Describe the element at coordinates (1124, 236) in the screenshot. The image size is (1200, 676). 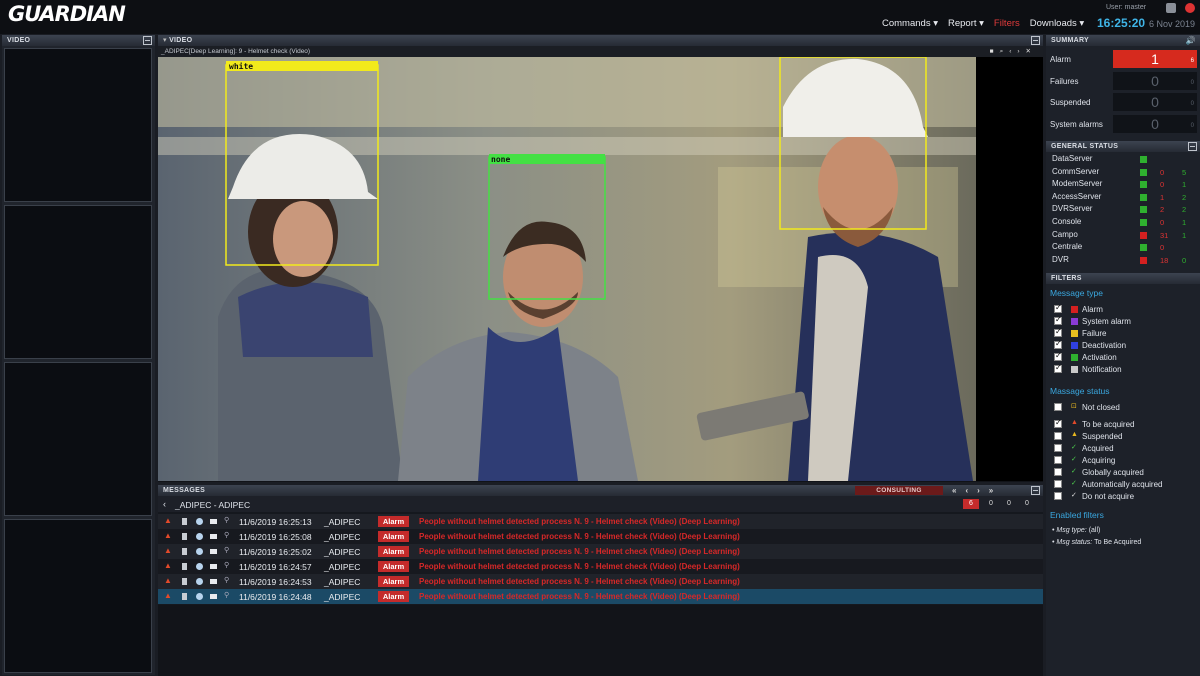
I see `status-row: Campo 31 1` at that location.